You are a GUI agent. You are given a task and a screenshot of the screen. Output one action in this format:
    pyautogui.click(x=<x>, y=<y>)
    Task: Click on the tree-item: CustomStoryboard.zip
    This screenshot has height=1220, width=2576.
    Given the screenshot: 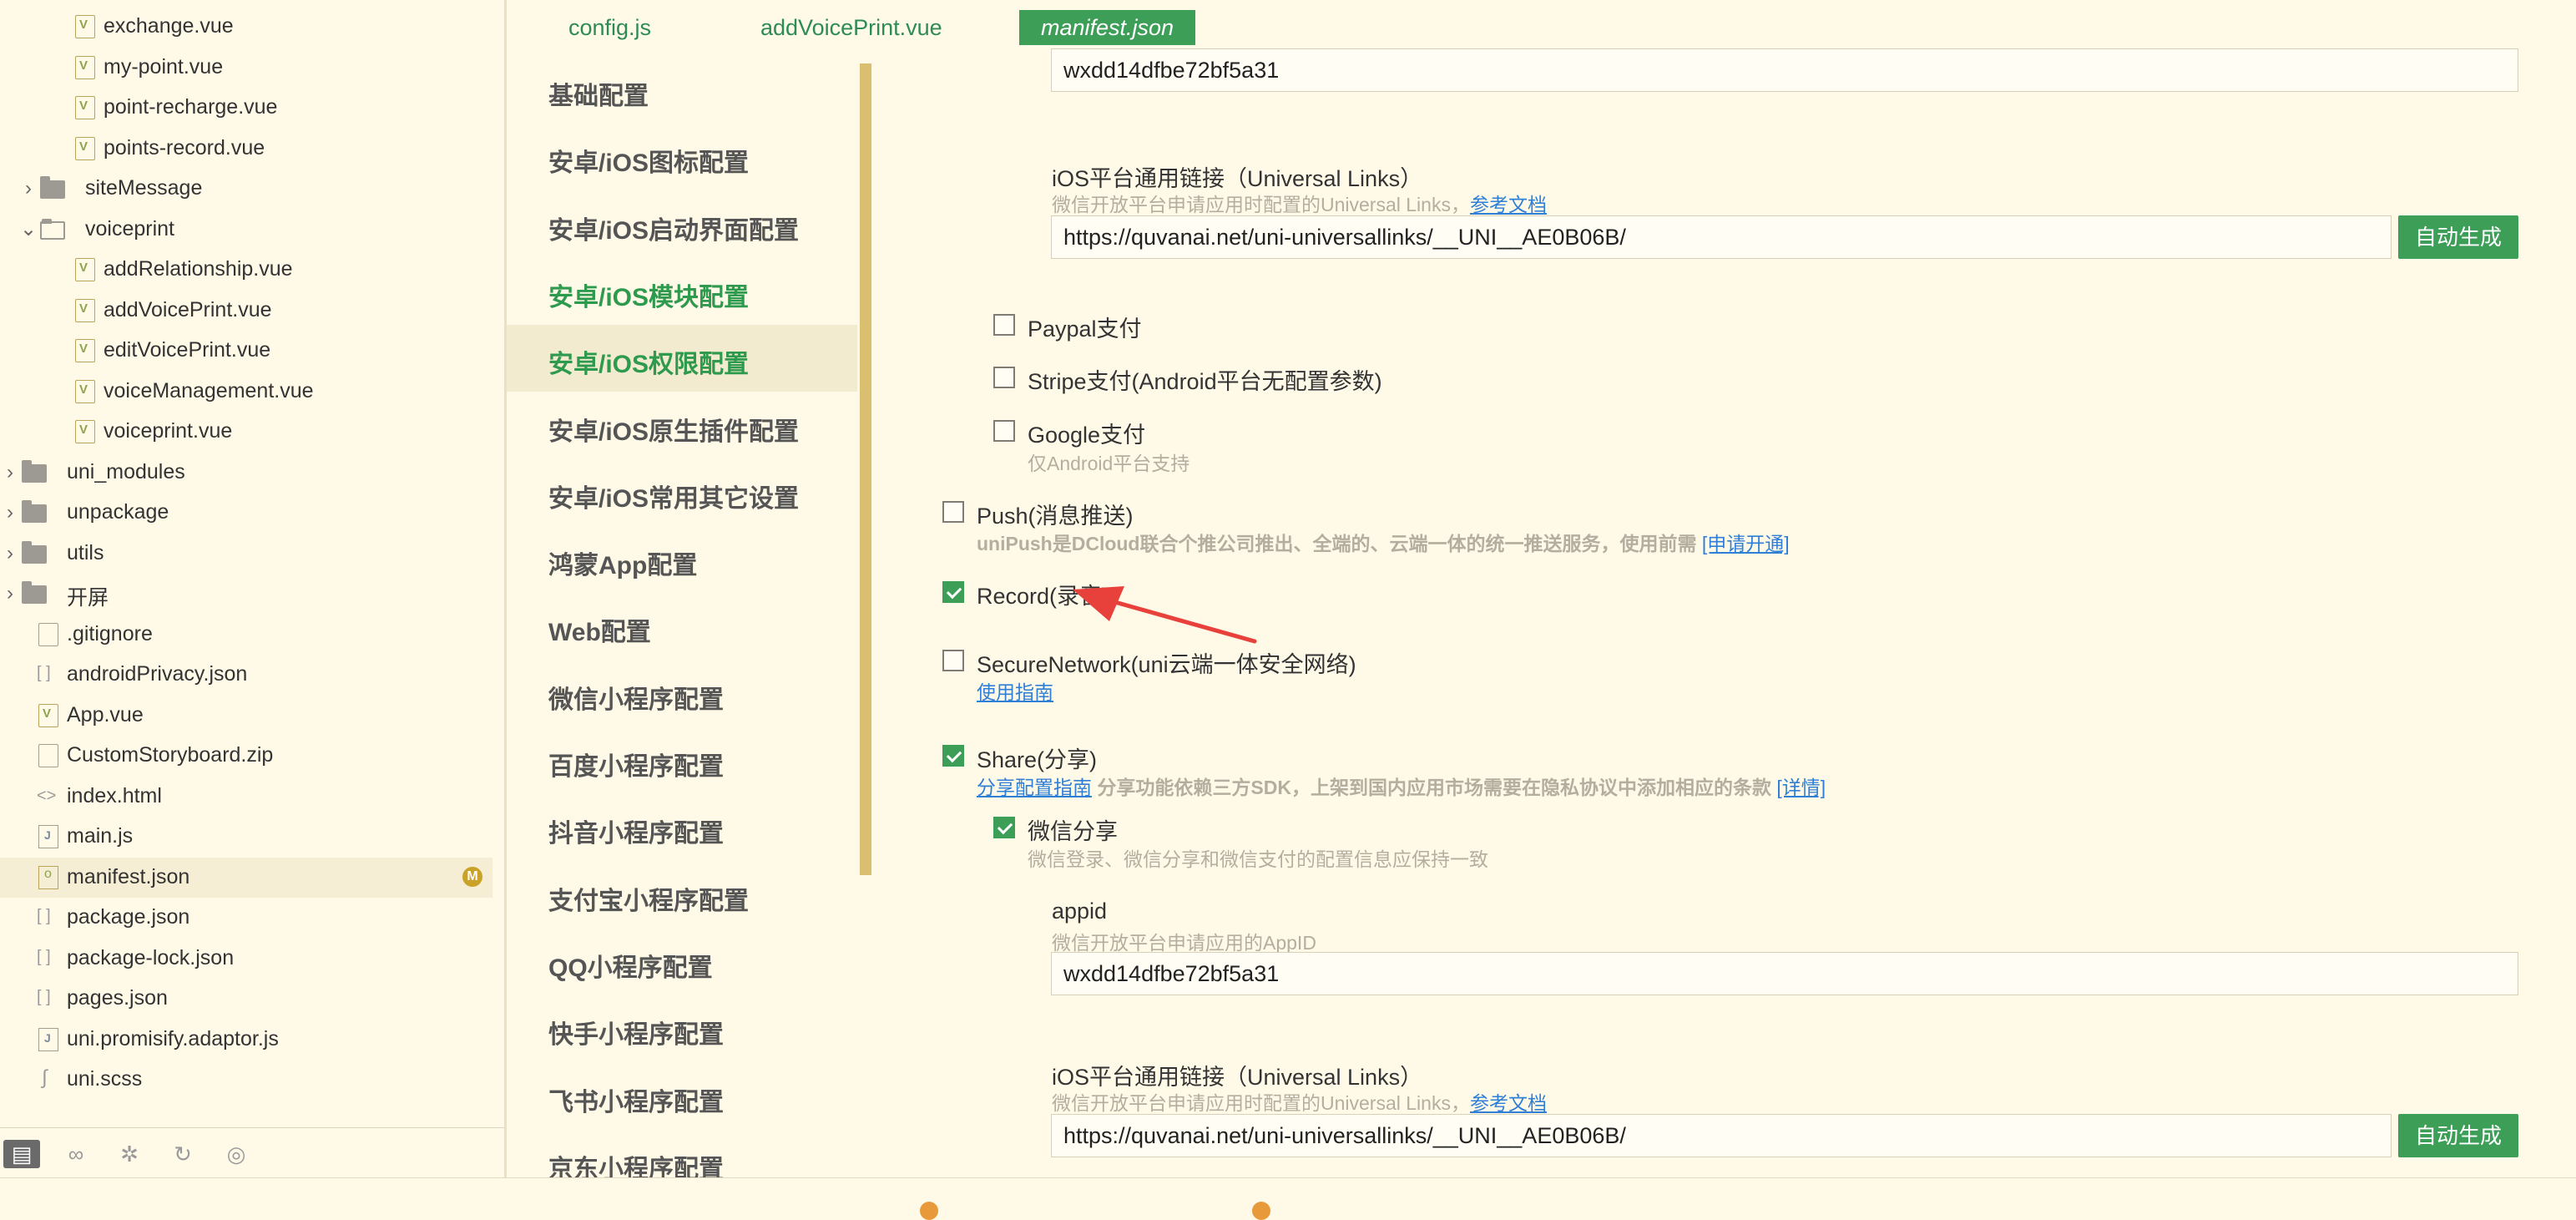 What is the action you would take?
    pyautogui.click(x=246, y=756)
    